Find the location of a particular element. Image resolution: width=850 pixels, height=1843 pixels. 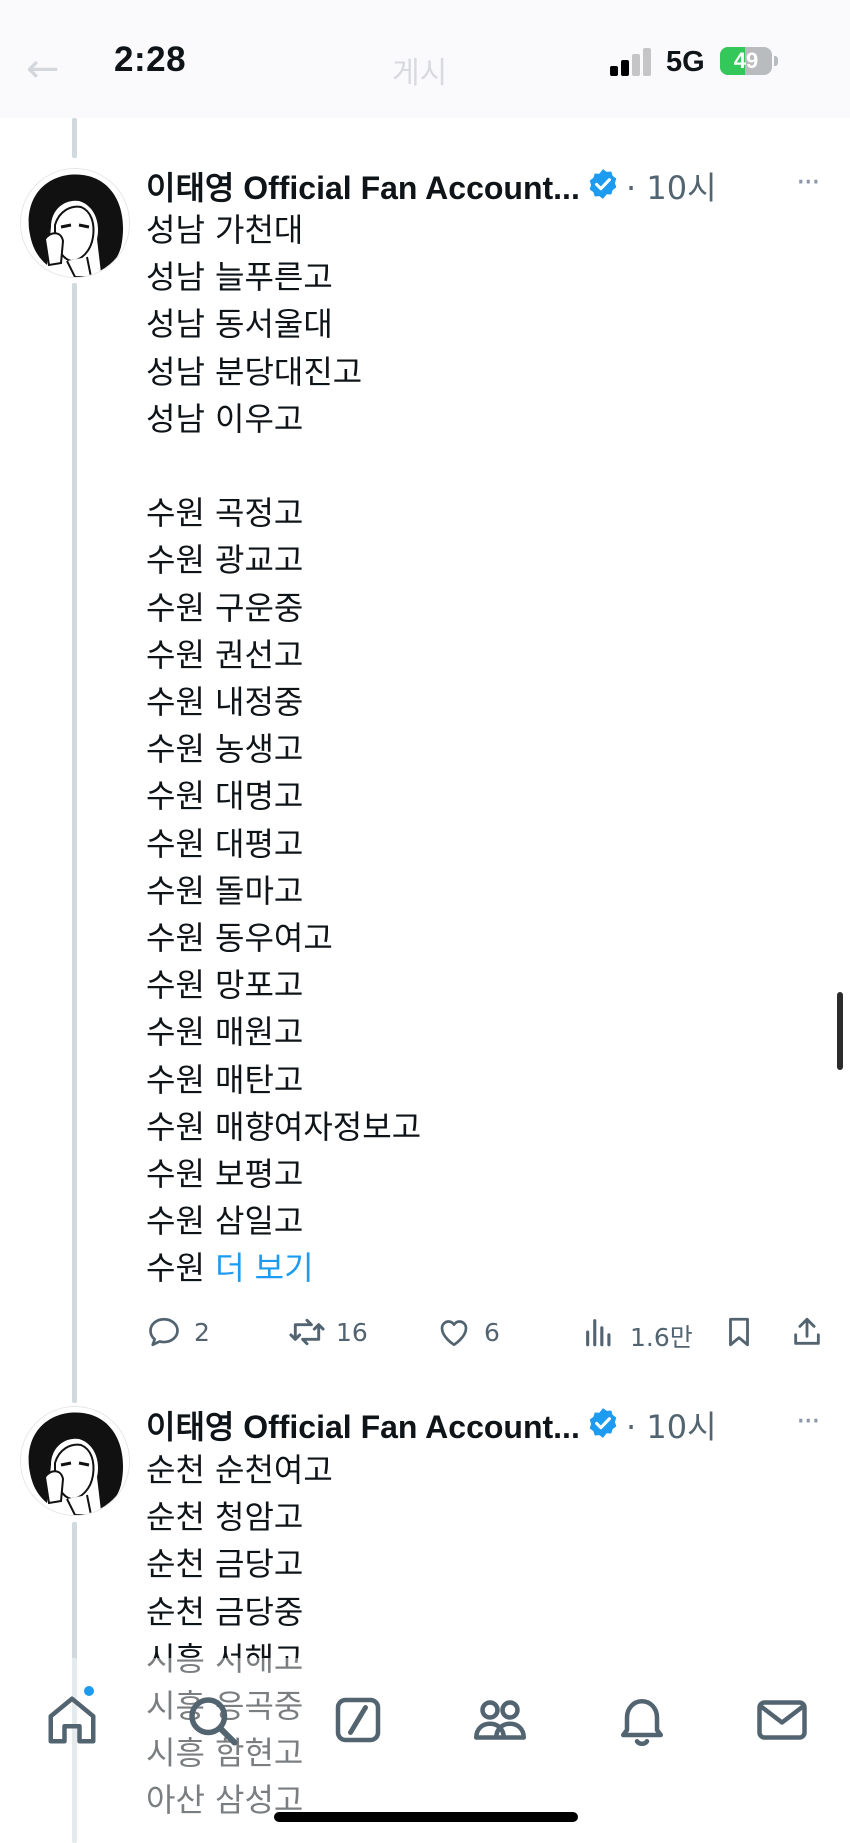

reply-button: 2 is located at coordinates (186, 1332).